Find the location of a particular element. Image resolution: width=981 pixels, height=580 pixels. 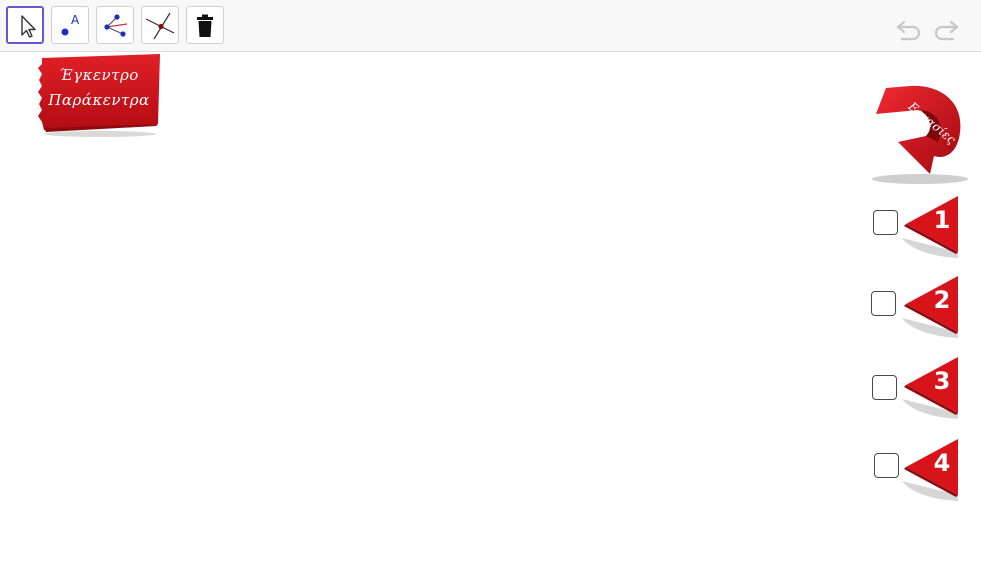

curled-arrow-icon is located at coordinates (920, 134).